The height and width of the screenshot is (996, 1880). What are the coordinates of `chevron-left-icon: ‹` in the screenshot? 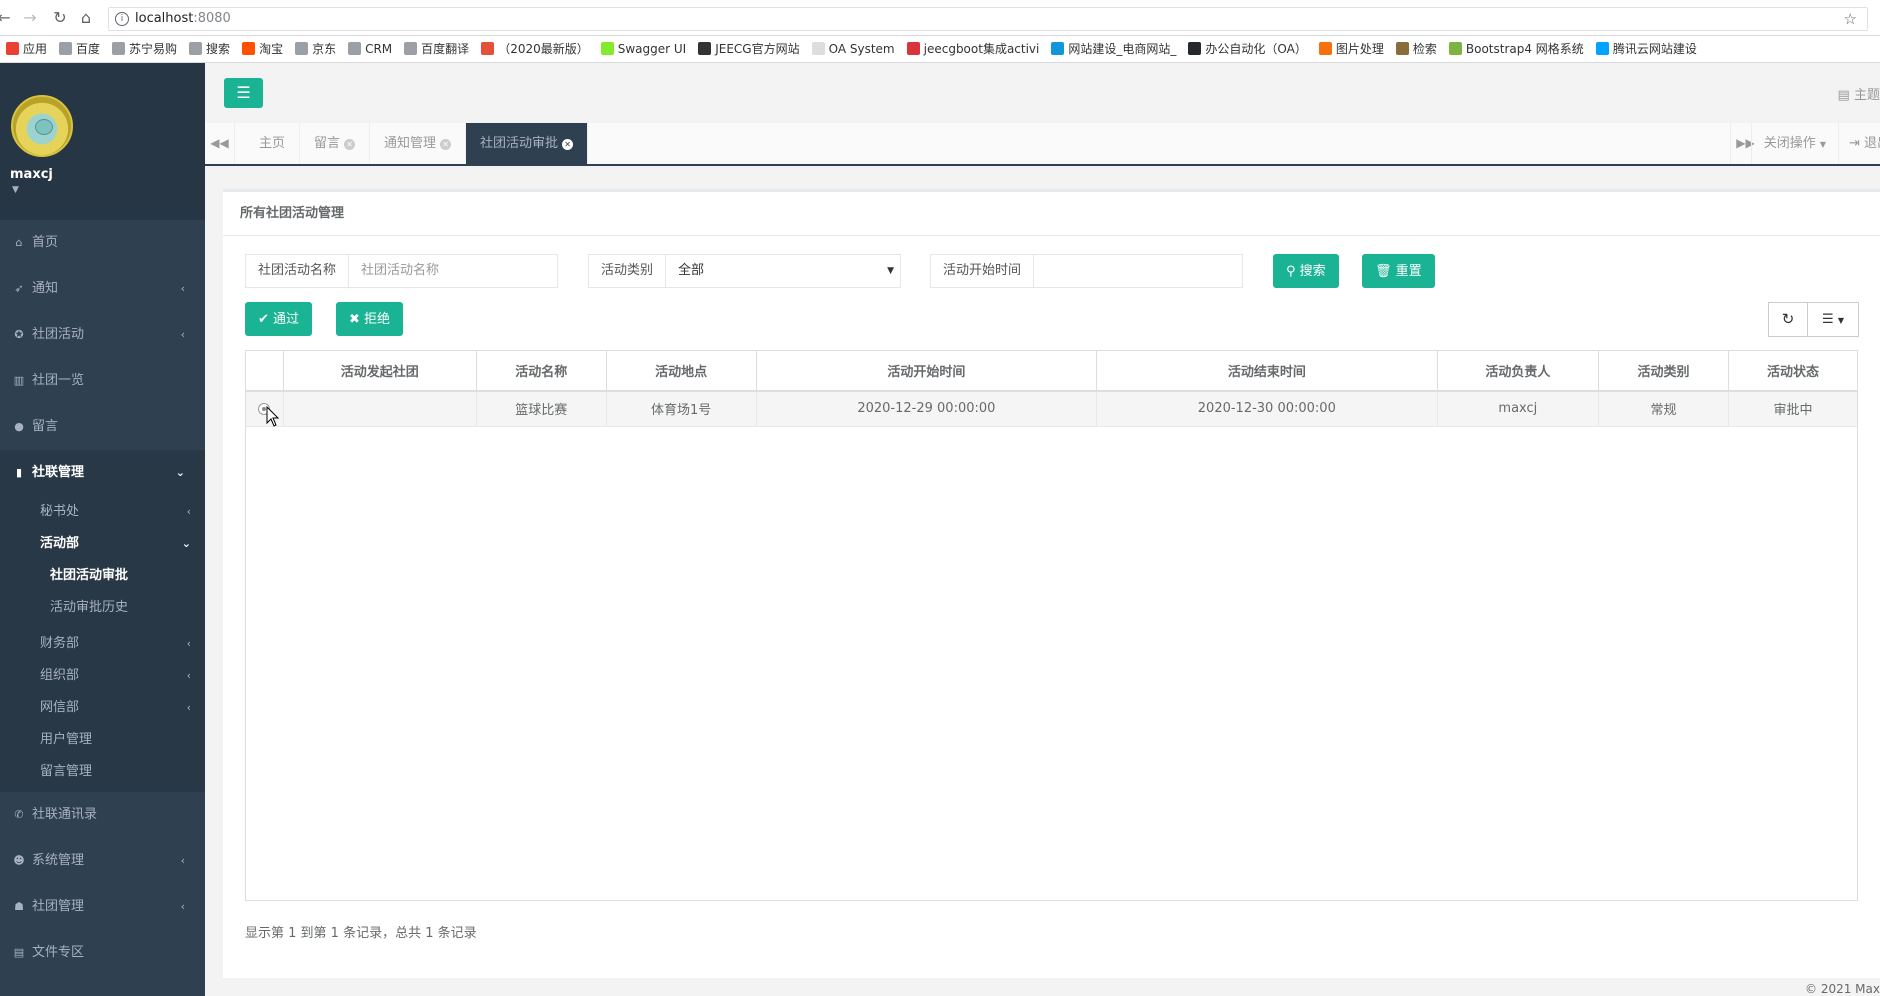 It's located at (188, 675).